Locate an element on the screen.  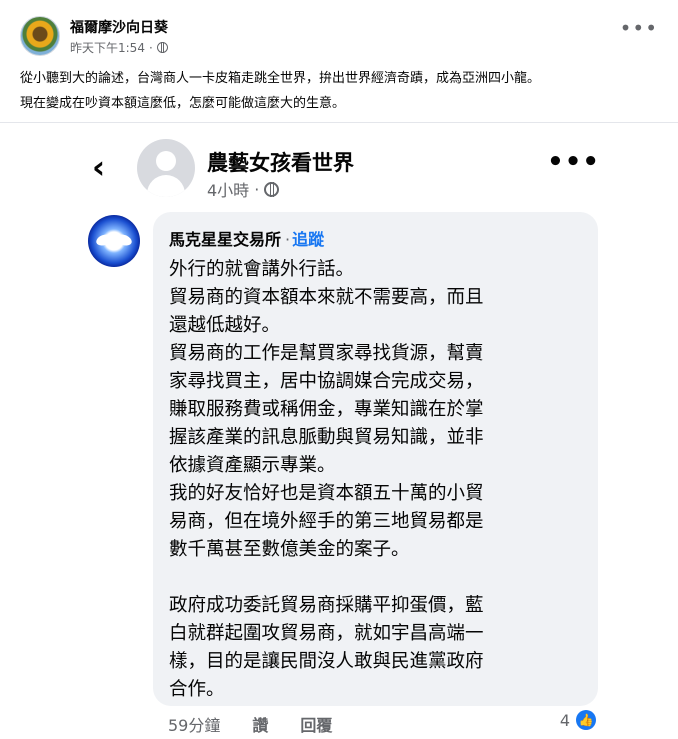
commenter-avatar is located at coordinates (114, 241).